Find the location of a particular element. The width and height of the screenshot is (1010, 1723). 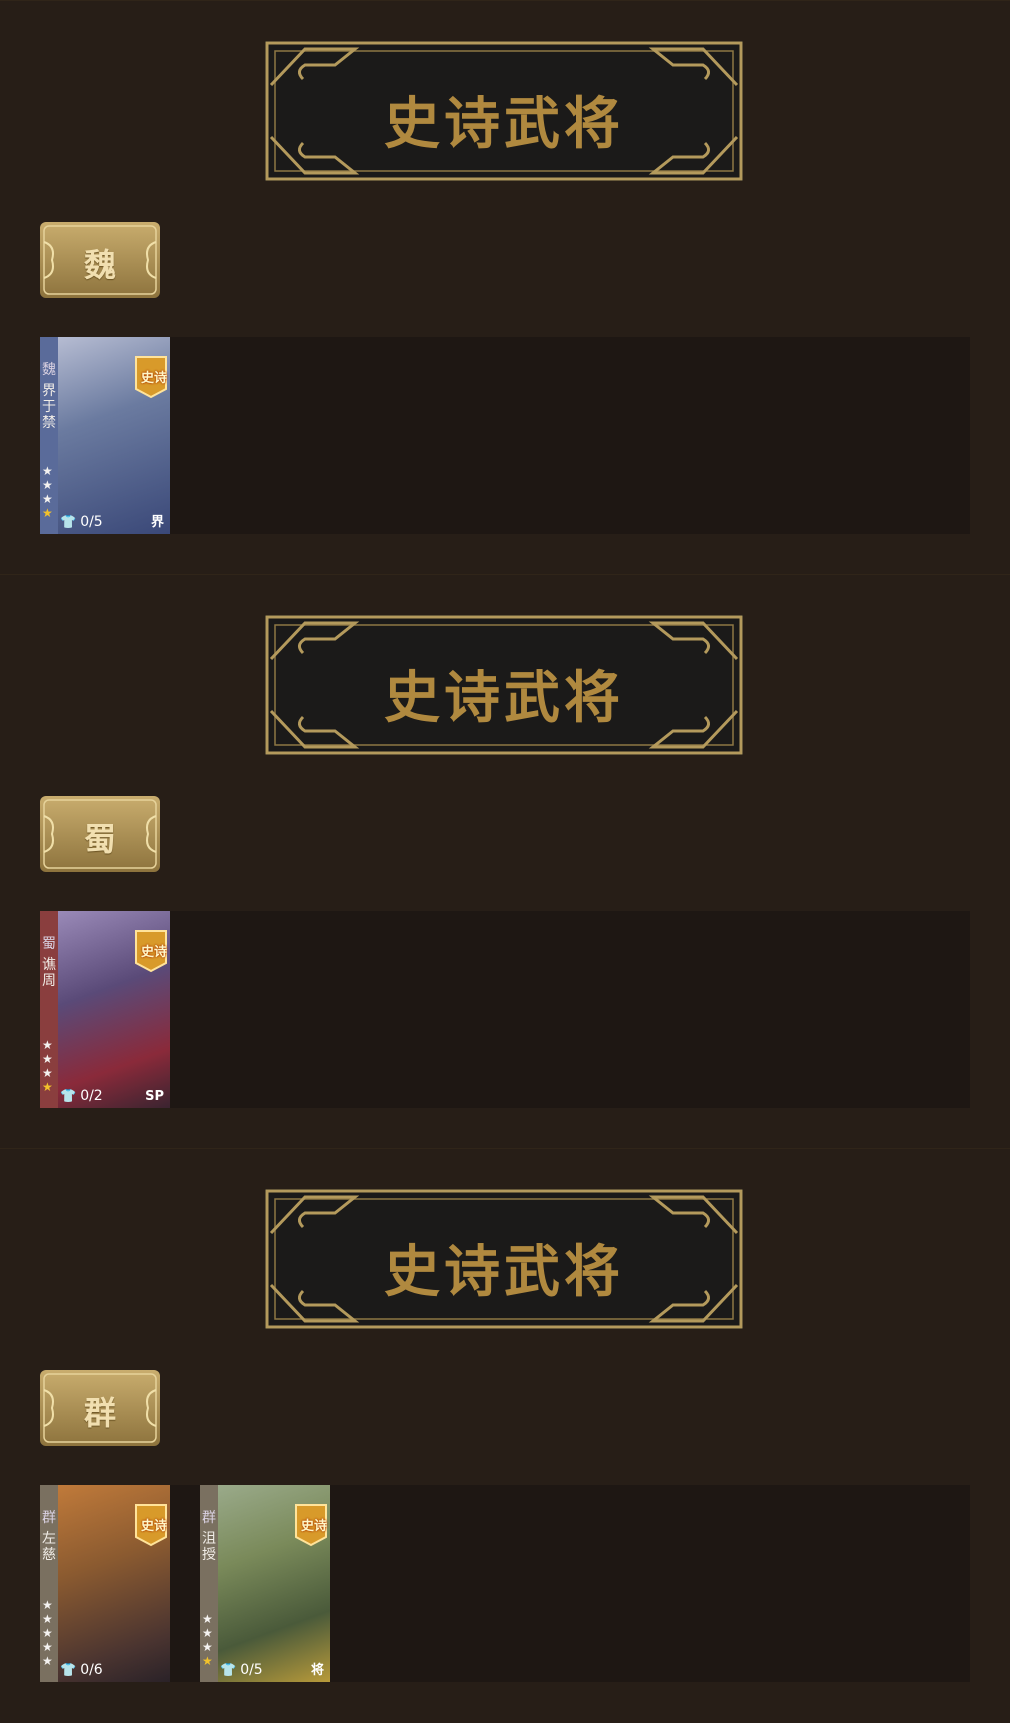

faction-label: 蜀 is located at coordinates (99, 839).